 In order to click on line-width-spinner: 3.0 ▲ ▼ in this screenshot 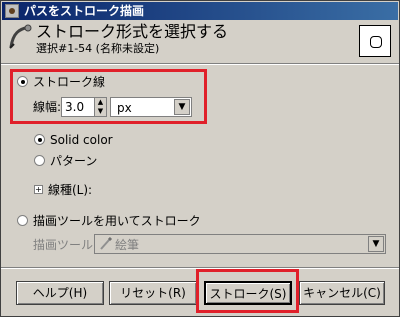, I will do `click(84, 107)`.